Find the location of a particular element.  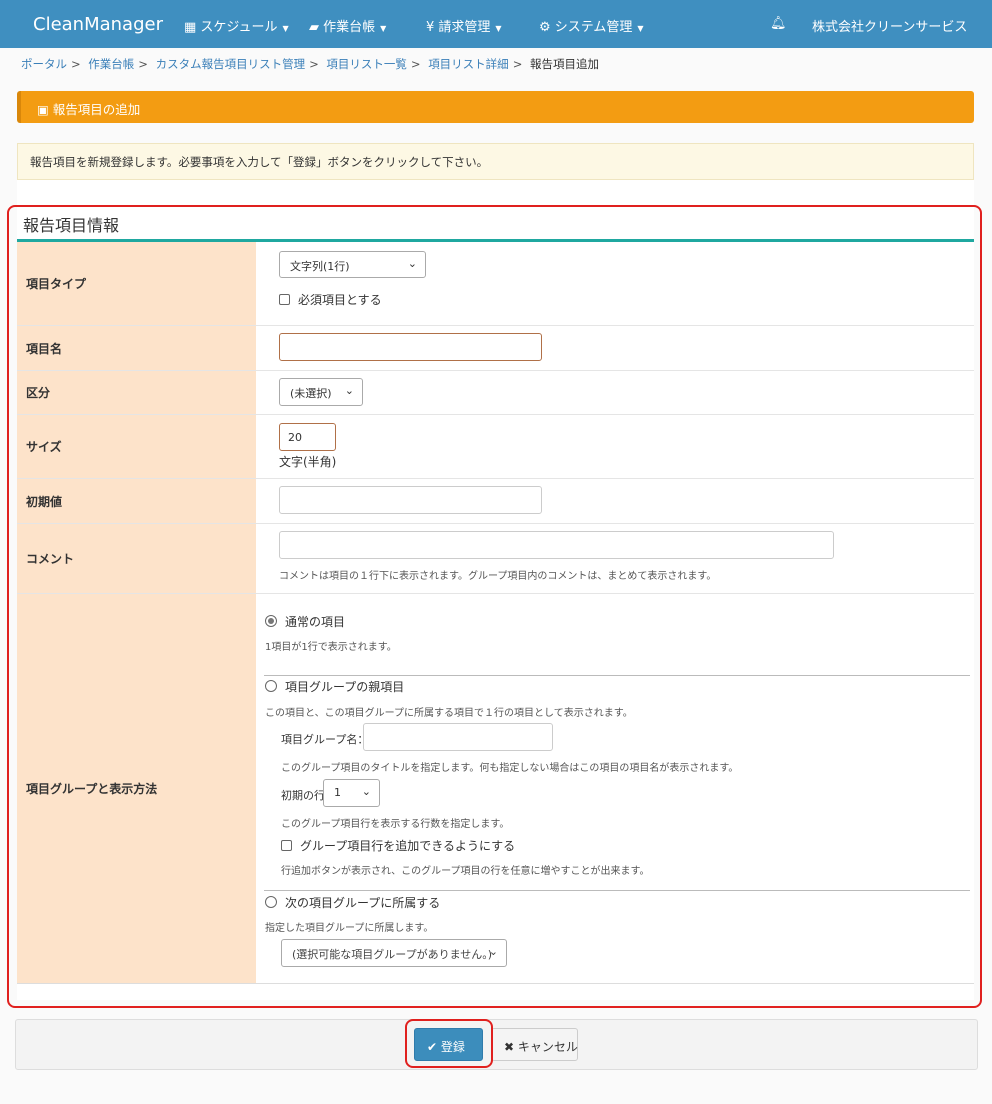

cancel-button: ✖ キャンセル is located at coordinates (534, 1044).